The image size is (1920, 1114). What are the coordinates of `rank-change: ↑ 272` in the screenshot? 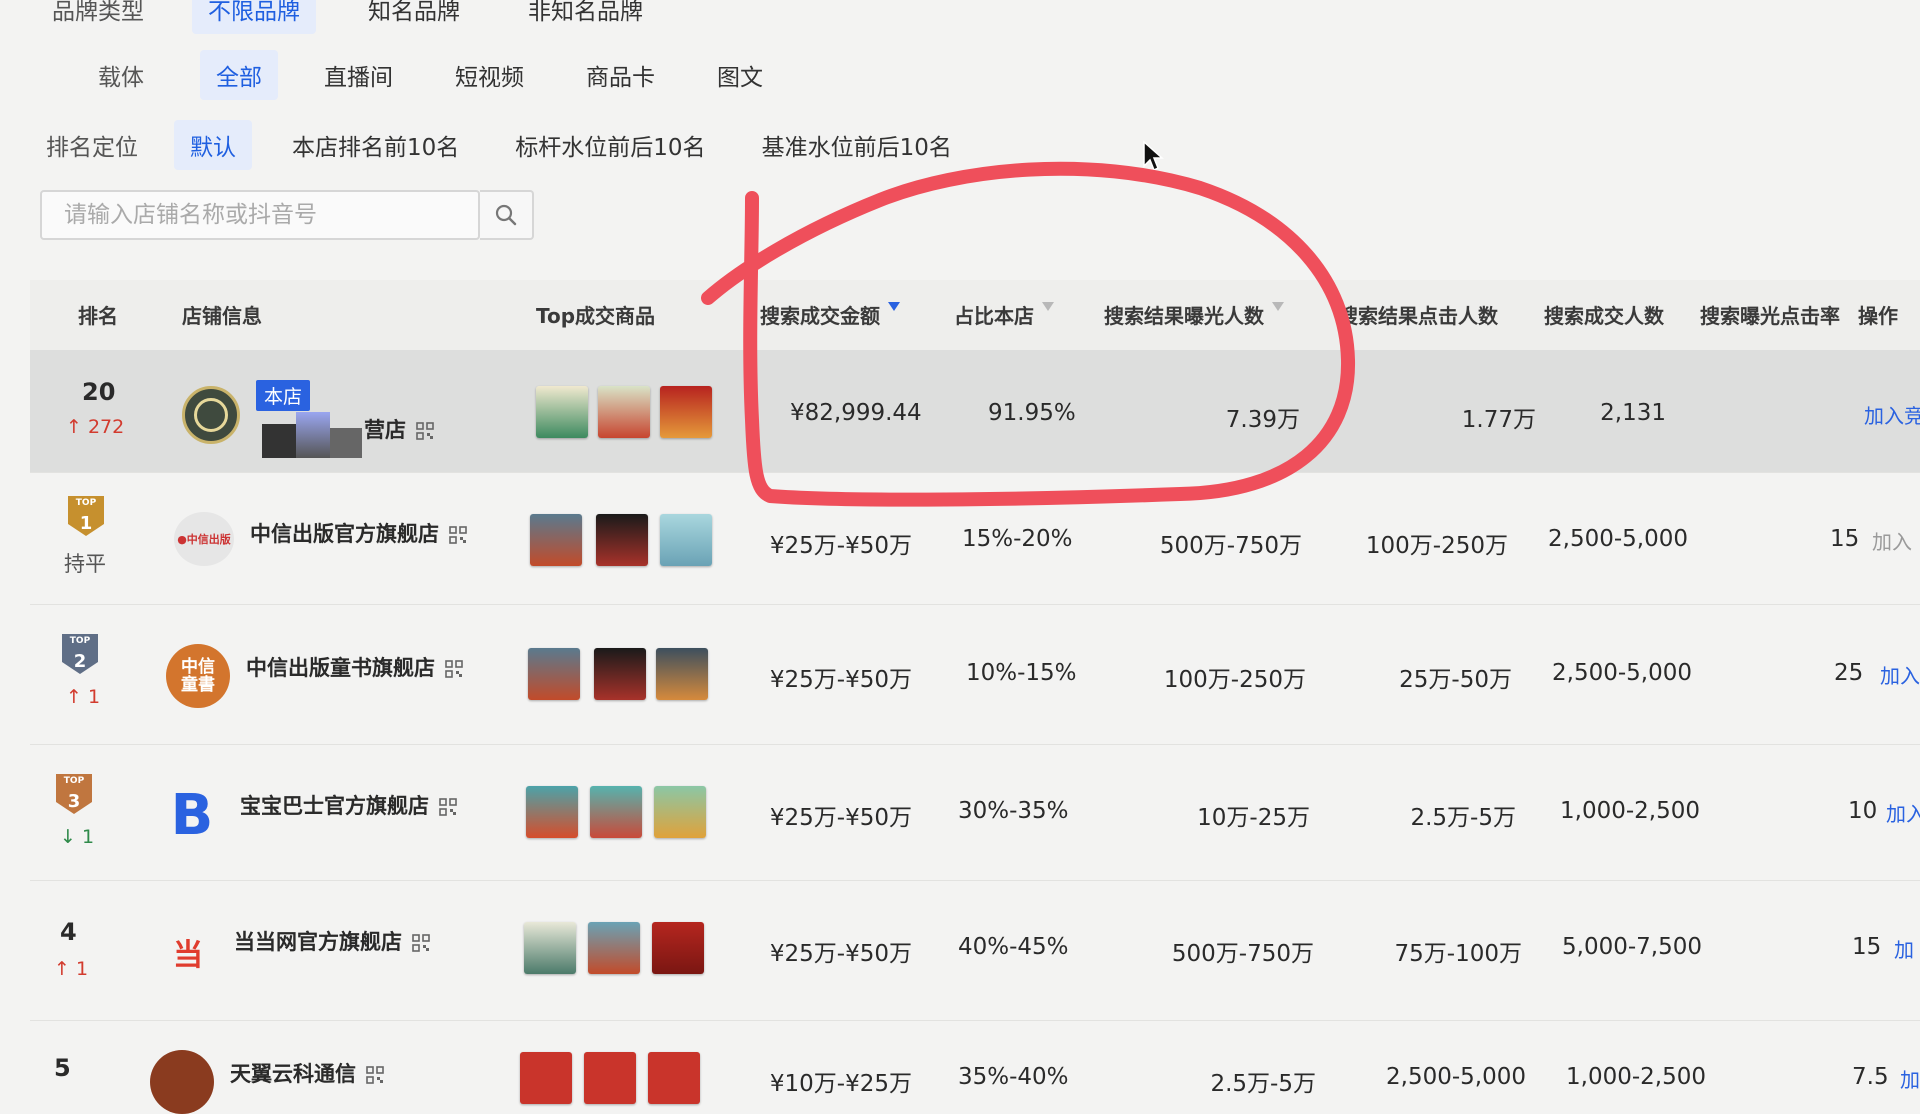 It's located at (95, 427).